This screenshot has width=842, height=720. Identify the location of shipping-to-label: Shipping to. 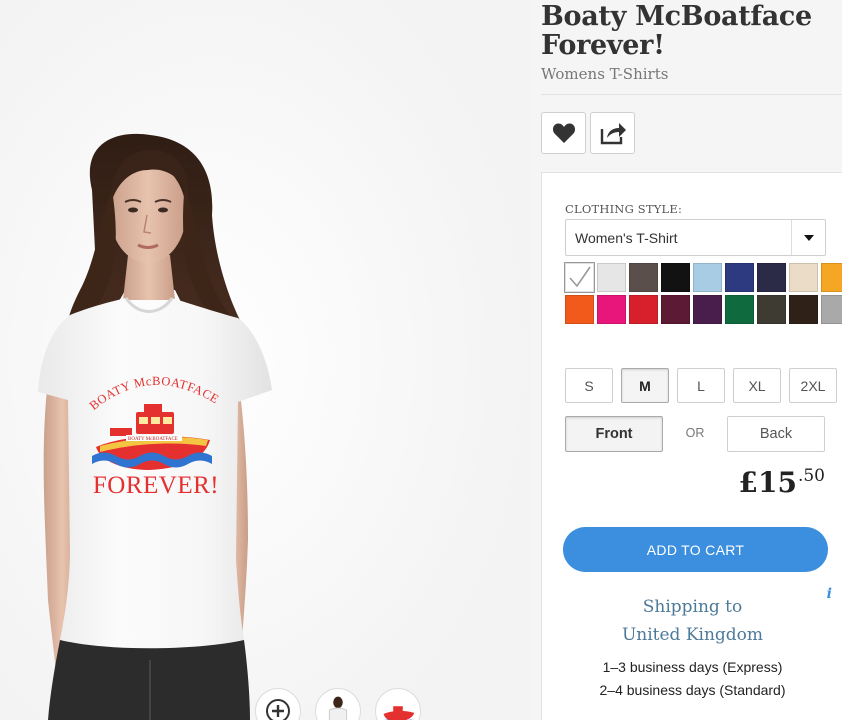
(692, 607).